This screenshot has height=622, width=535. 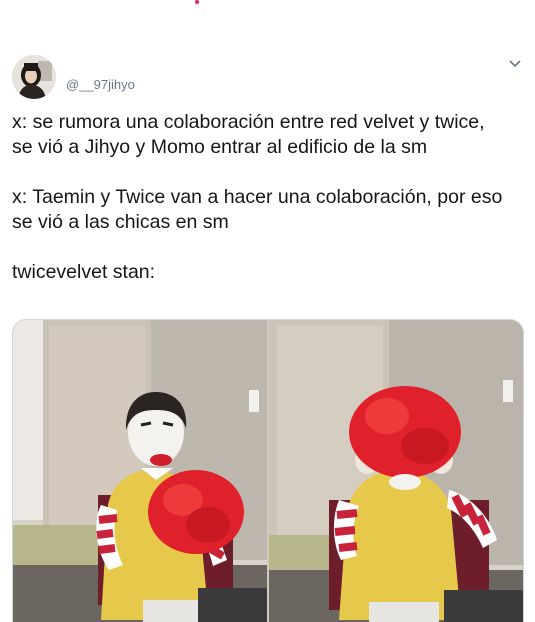 I want to click on user-handle: @__97jihyo, so click(x=100, y=84).